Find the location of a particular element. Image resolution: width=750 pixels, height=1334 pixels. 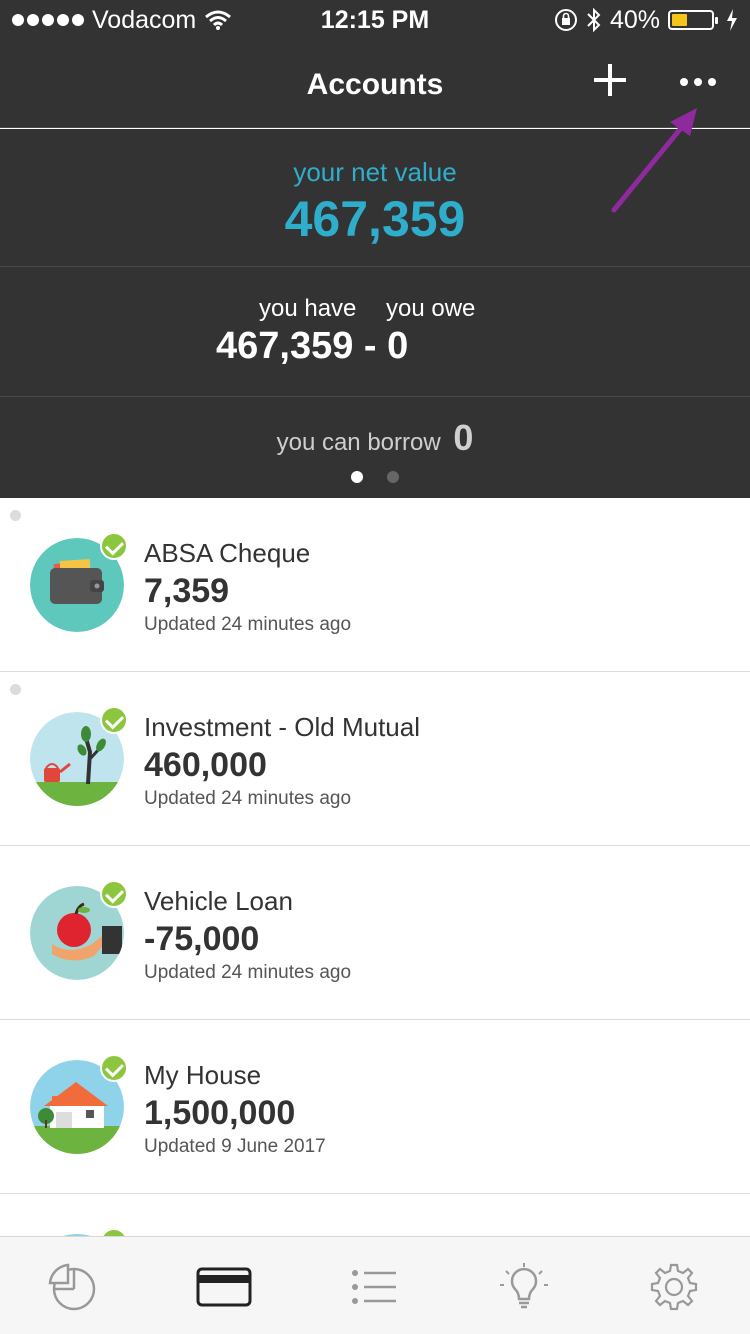

account-row-partial is located at coordinates (375, 1215).